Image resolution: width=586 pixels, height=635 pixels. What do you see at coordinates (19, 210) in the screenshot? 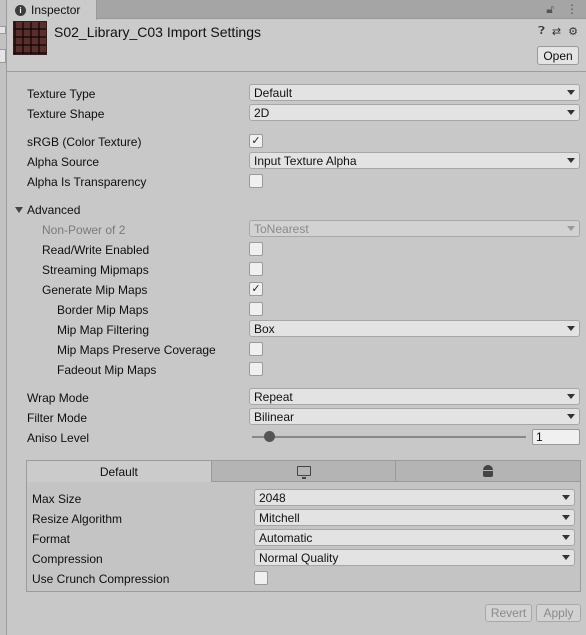
I see `triangle-down-icon` at bounding box center [19, 210].